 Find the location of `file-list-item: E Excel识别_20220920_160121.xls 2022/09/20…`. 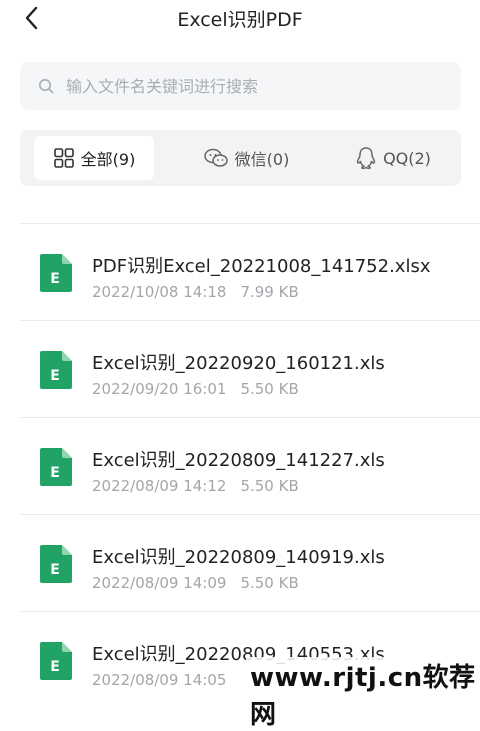

file-list-item: E Excel识别_20220920_160121.xls 2022/09/20… is located at coordinates (240, 369).